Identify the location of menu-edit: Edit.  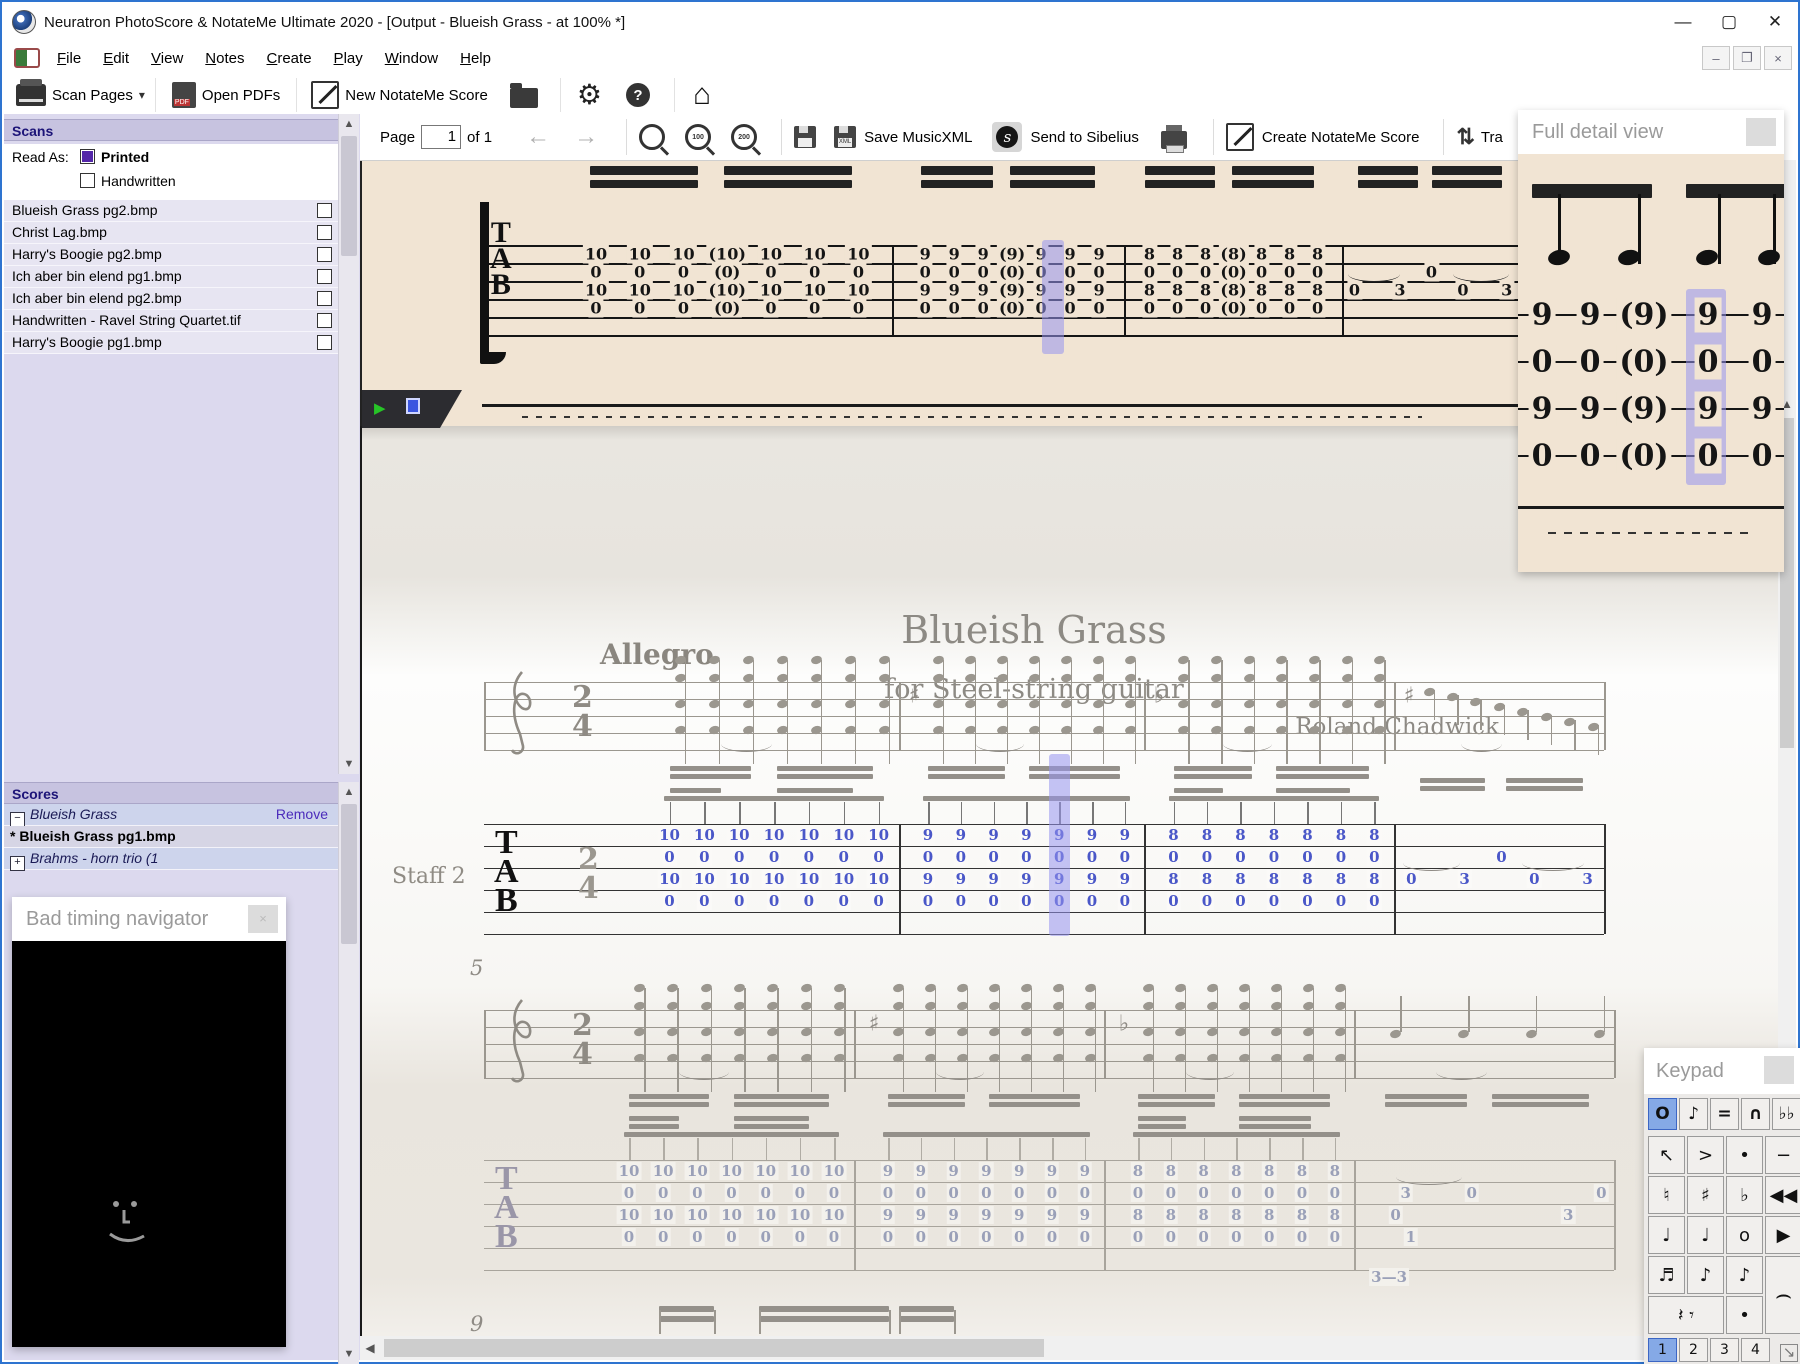
(116, 58).